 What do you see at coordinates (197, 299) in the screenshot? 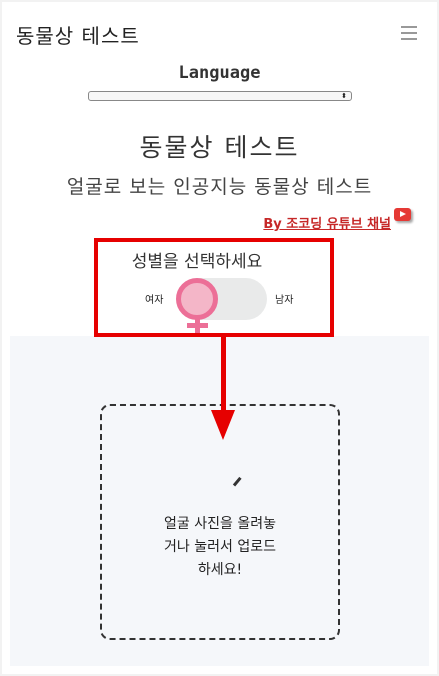
I see `venus-icon` at bounding box center [197, 299].